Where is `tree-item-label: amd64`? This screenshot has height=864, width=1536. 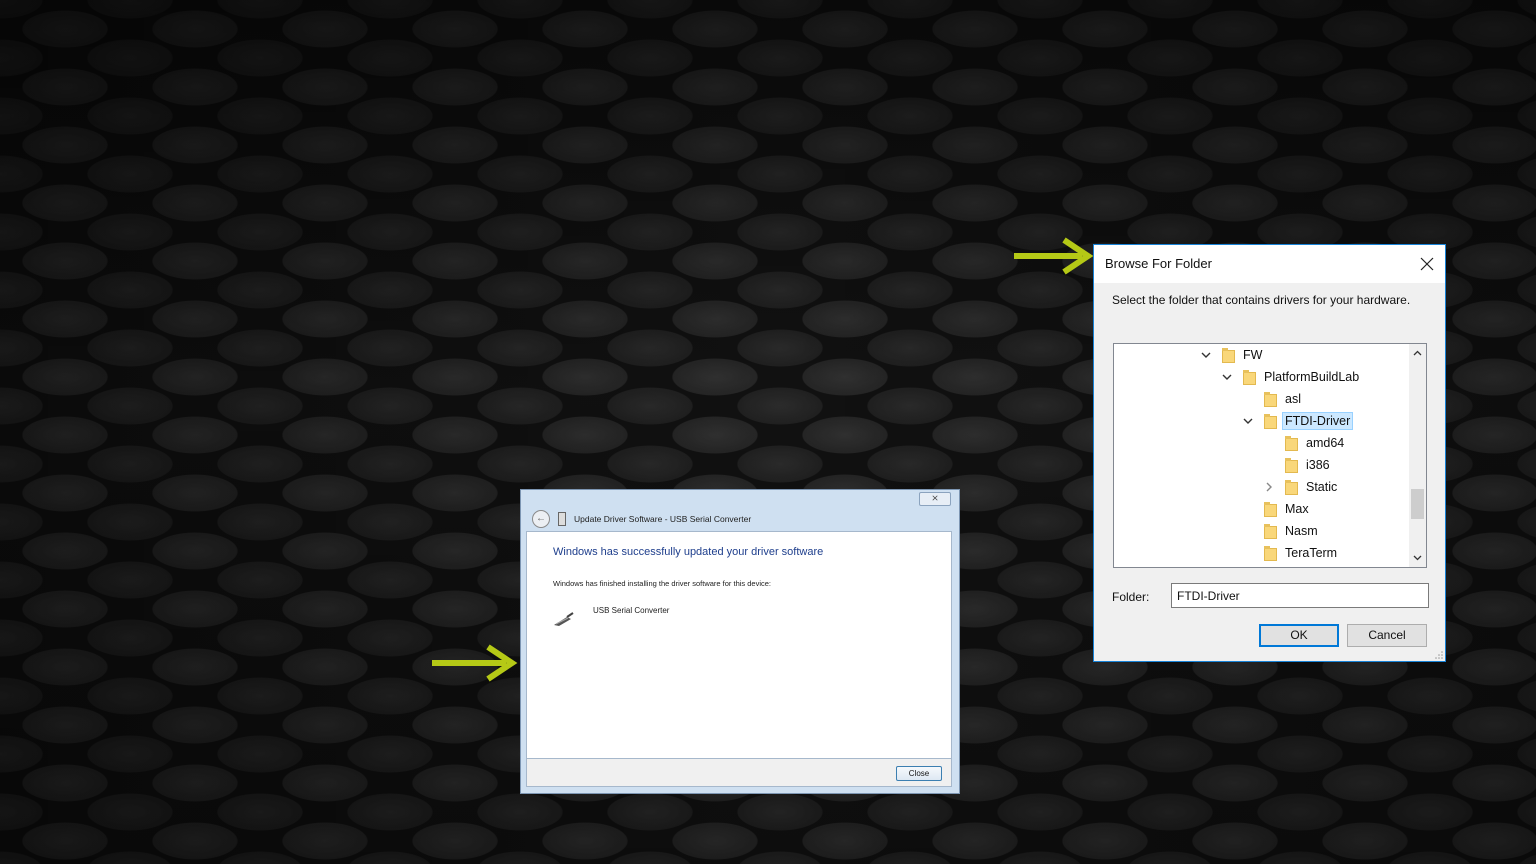
tree-item-label: amd64 is located at coordinates (1325, 443).